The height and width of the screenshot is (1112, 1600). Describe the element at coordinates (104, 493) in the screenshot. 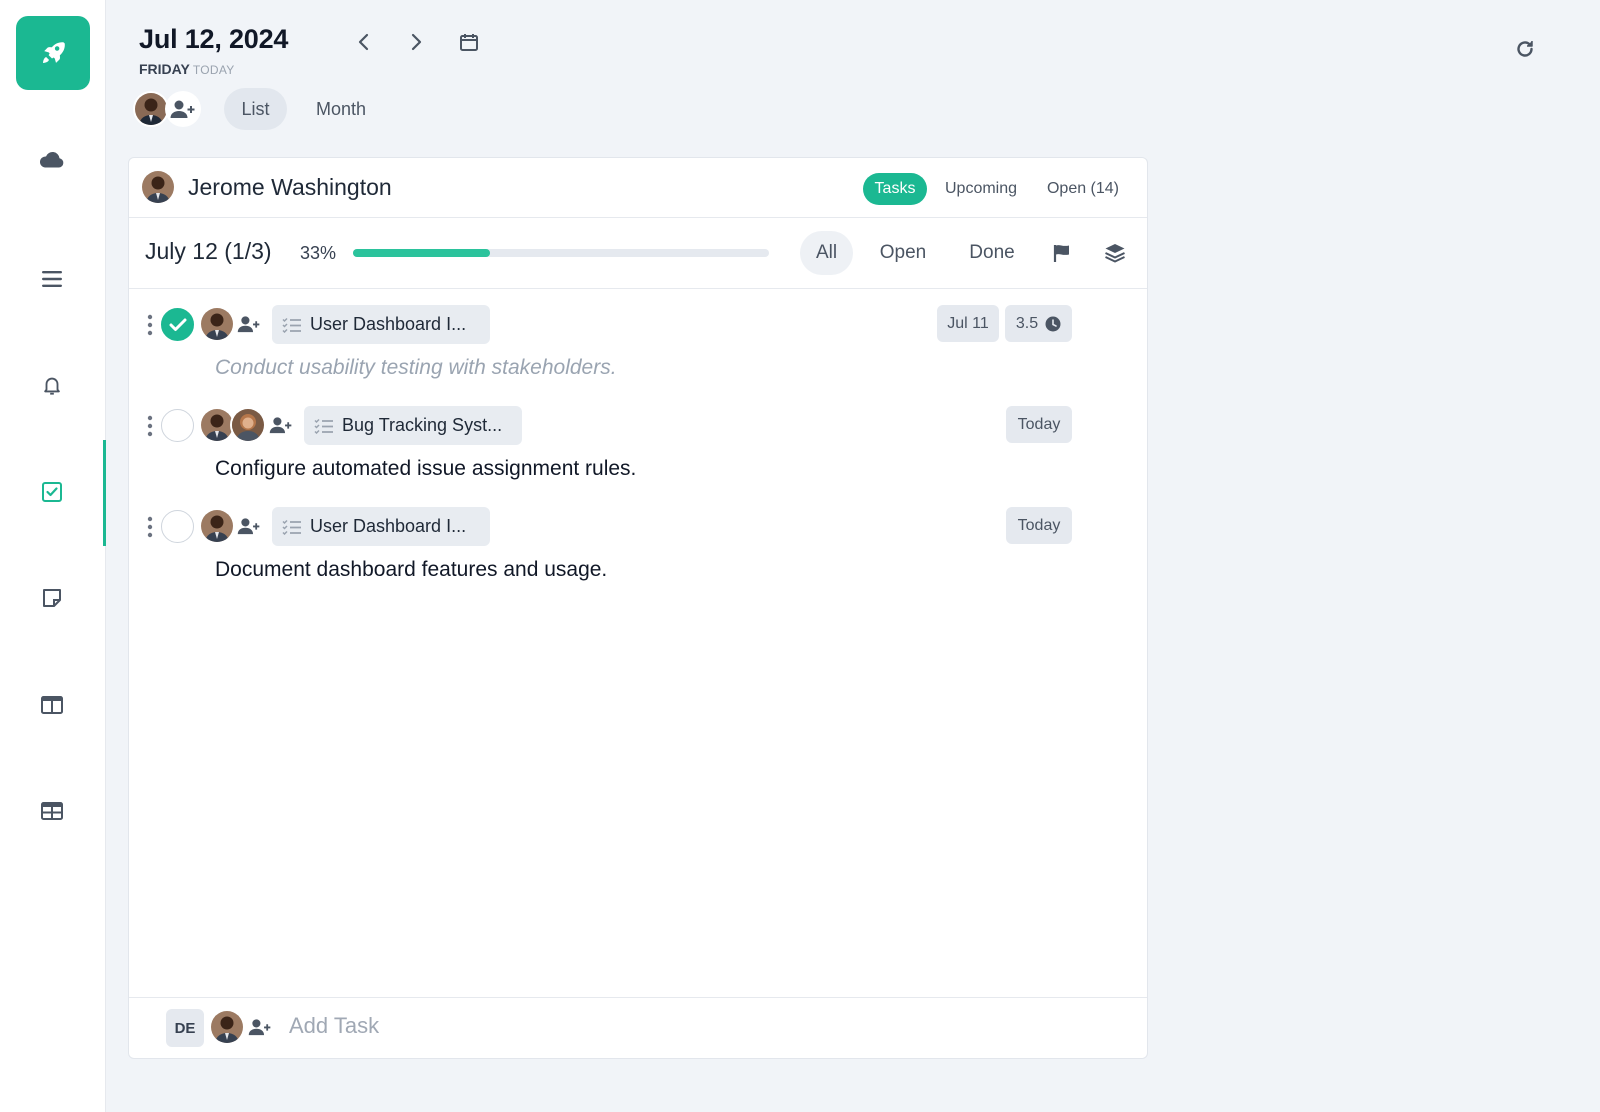

I see `sidebar-active-indicator` at that location.